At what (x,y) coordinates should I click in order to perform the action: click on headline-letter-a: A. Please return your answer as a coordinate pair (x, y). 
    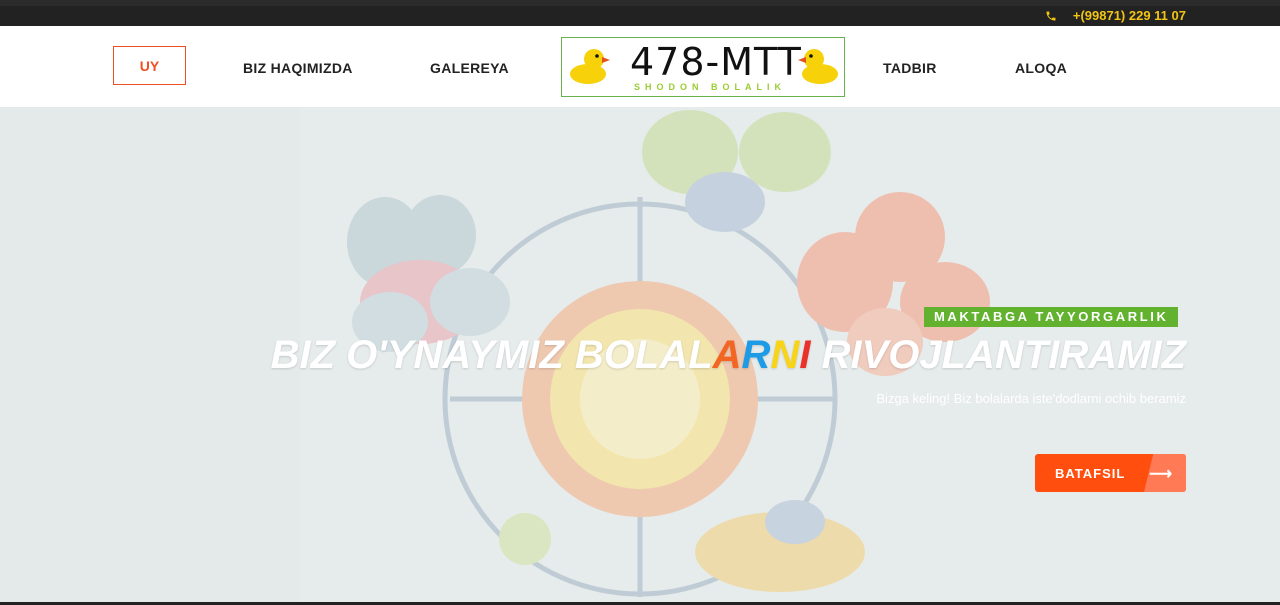
    Looking at the image, I should click on (727, 355).